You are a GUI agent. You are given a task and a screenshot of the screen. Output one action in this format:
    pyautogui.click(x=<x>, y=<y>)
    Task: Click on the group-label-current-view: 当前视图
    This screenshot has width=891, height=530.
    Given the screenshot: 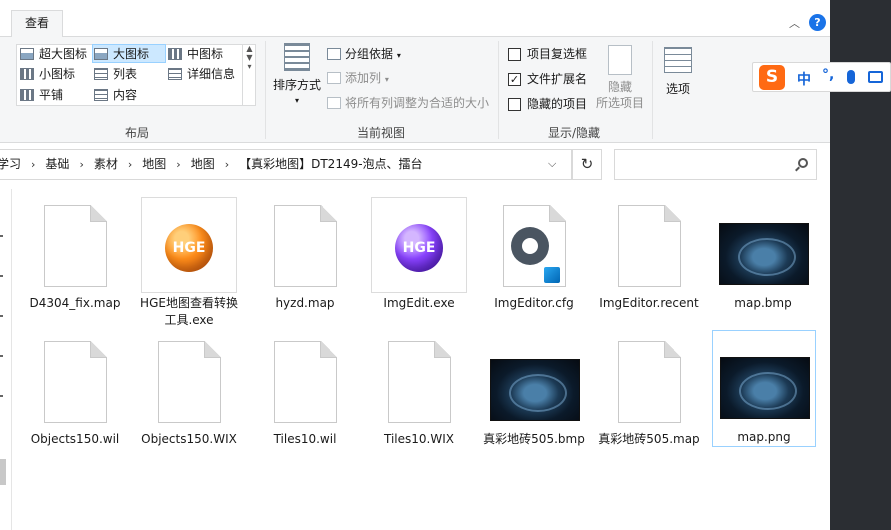 What is the action you would take?
    pyautogui.click(x=381, y=133)
    